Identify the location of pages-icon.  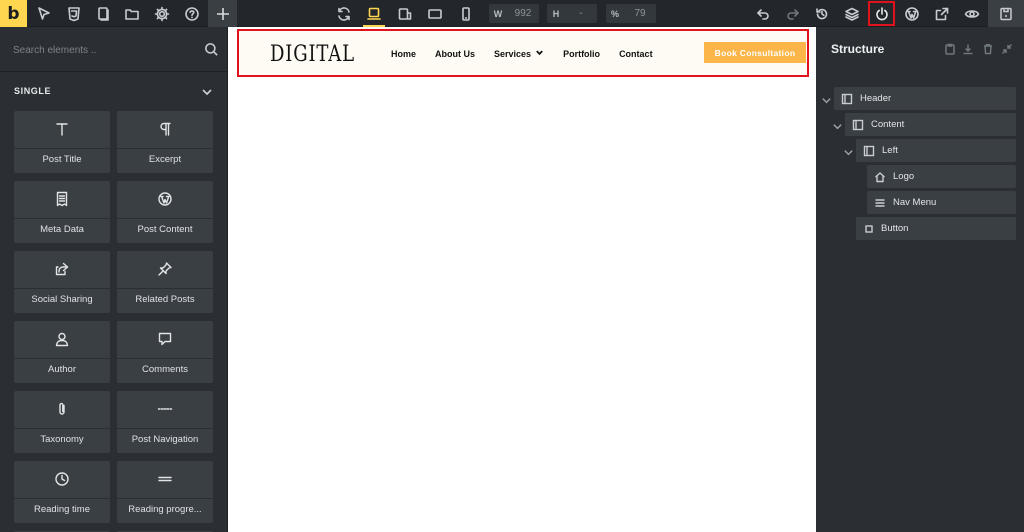
(103, 14).